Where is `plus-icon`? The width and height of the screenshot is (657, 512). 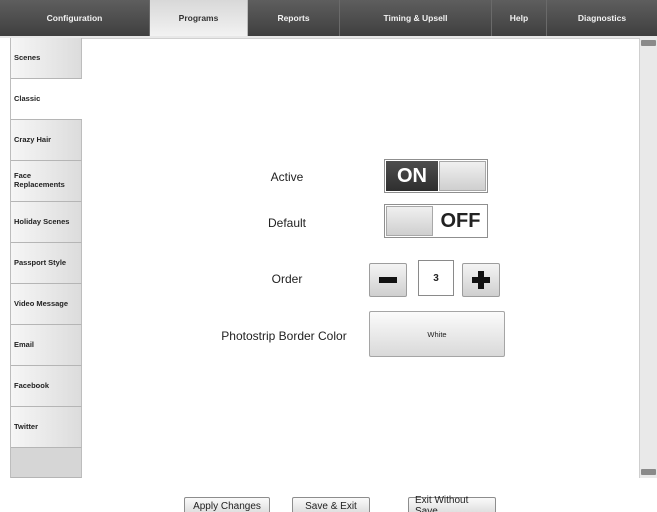 plus-icon is located at coordinates (481, 280).